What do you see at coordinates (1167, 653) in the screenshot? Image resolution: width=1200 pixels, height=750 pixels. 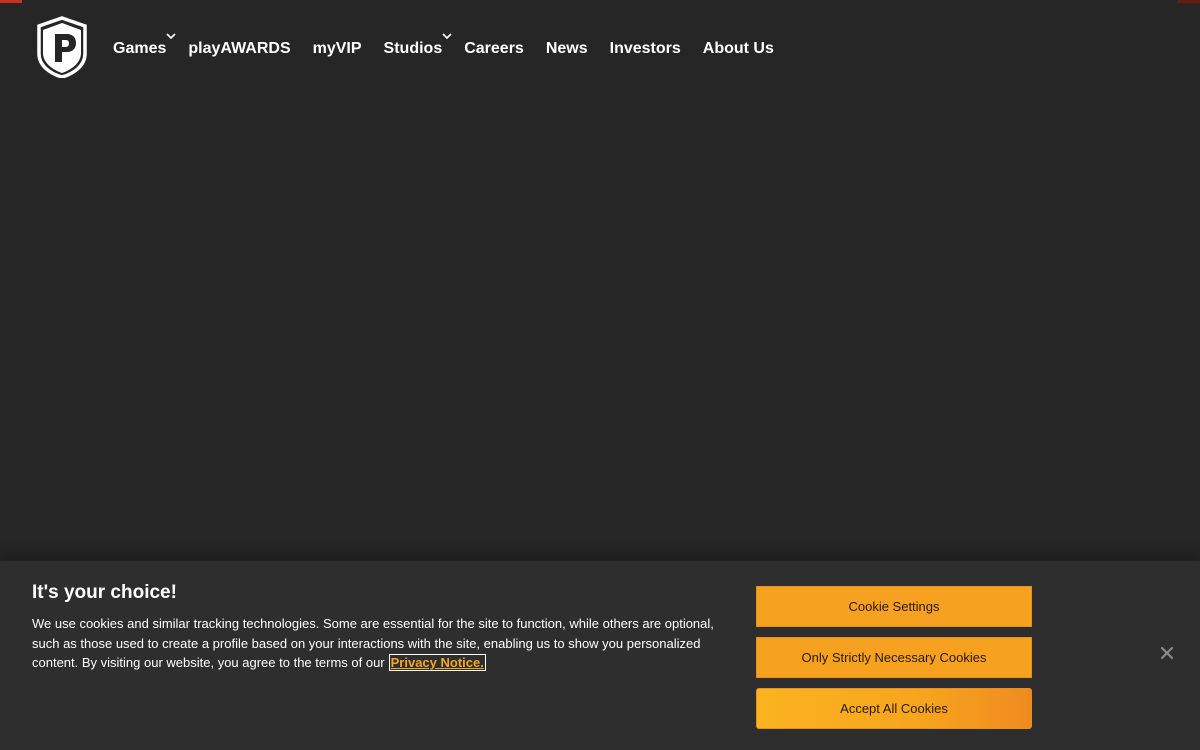 I see `close-icon` at bounding box center [1167, 653].